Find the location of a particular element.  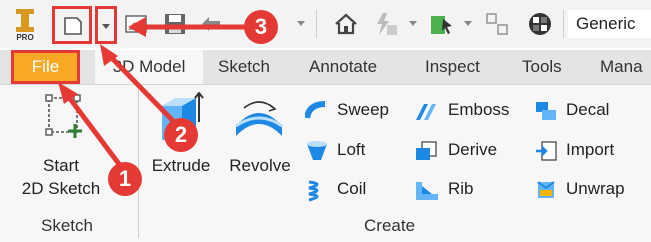

callout-badge-1: 1 is located at coordinates (125, 179).